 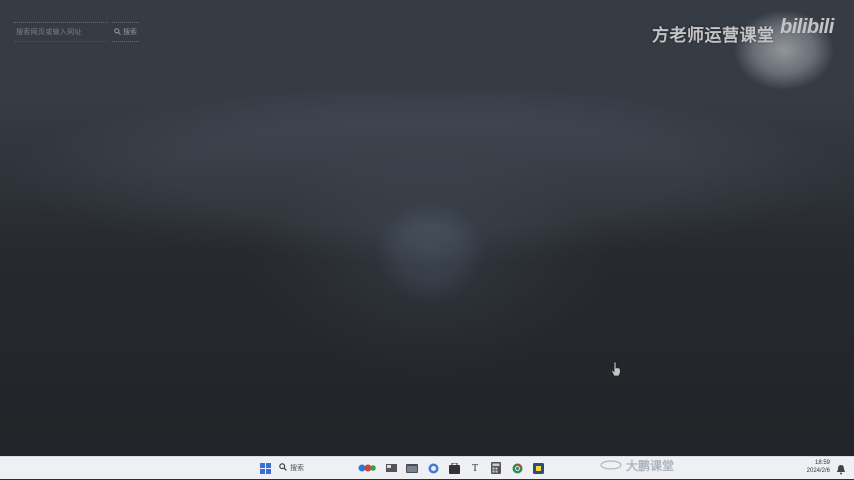 I want to click on presenter-webcam-overlay, so click(x=784, y=48).